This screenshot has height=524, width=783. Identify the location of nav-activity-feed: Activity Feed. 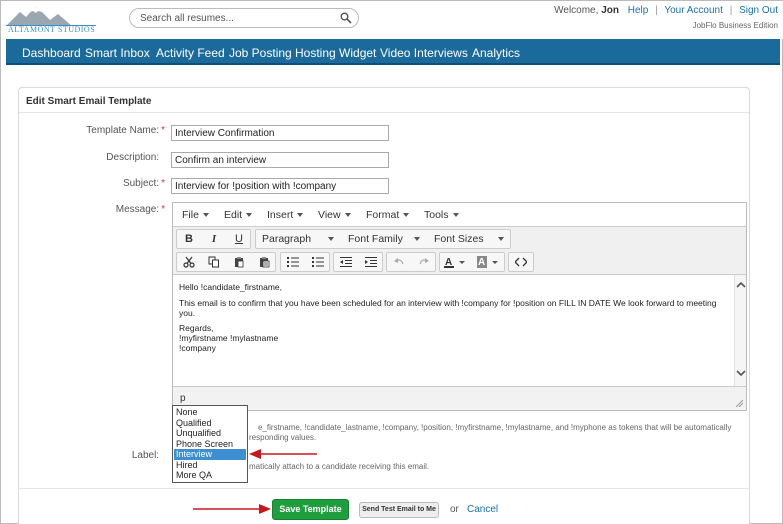
(190, 53).